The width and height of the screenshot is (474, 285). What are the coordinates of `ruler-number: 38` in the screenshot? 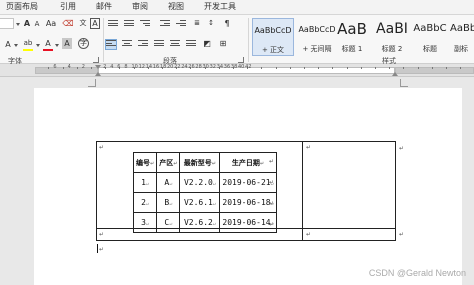 It's located at (234, 67).